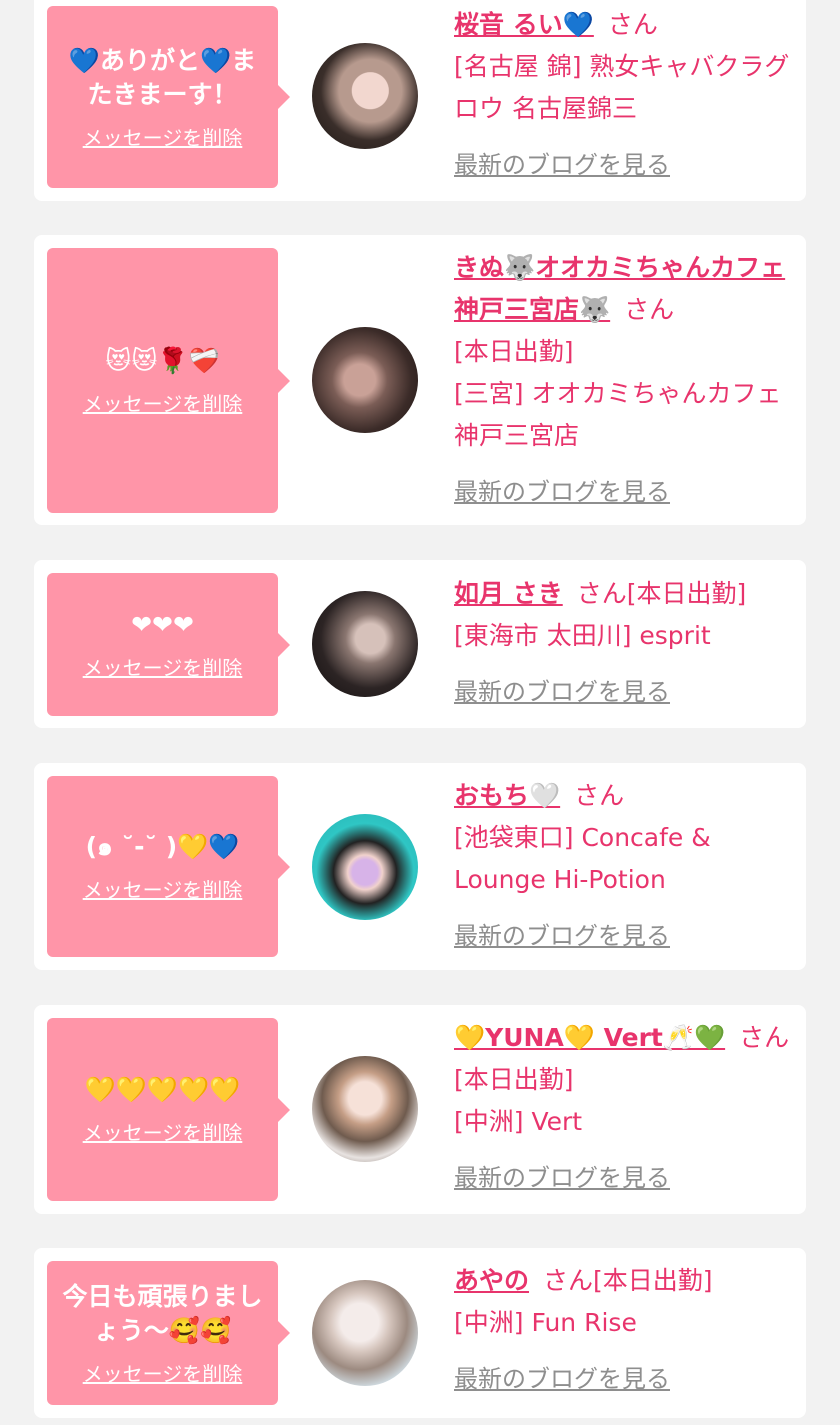 This screenshot has height=1425, width=840. What do you see at coordinates (162, 1089) in the screenshot?
I see `message-text: 💛💛💛💛💛` at bounding box center [162, 1089].